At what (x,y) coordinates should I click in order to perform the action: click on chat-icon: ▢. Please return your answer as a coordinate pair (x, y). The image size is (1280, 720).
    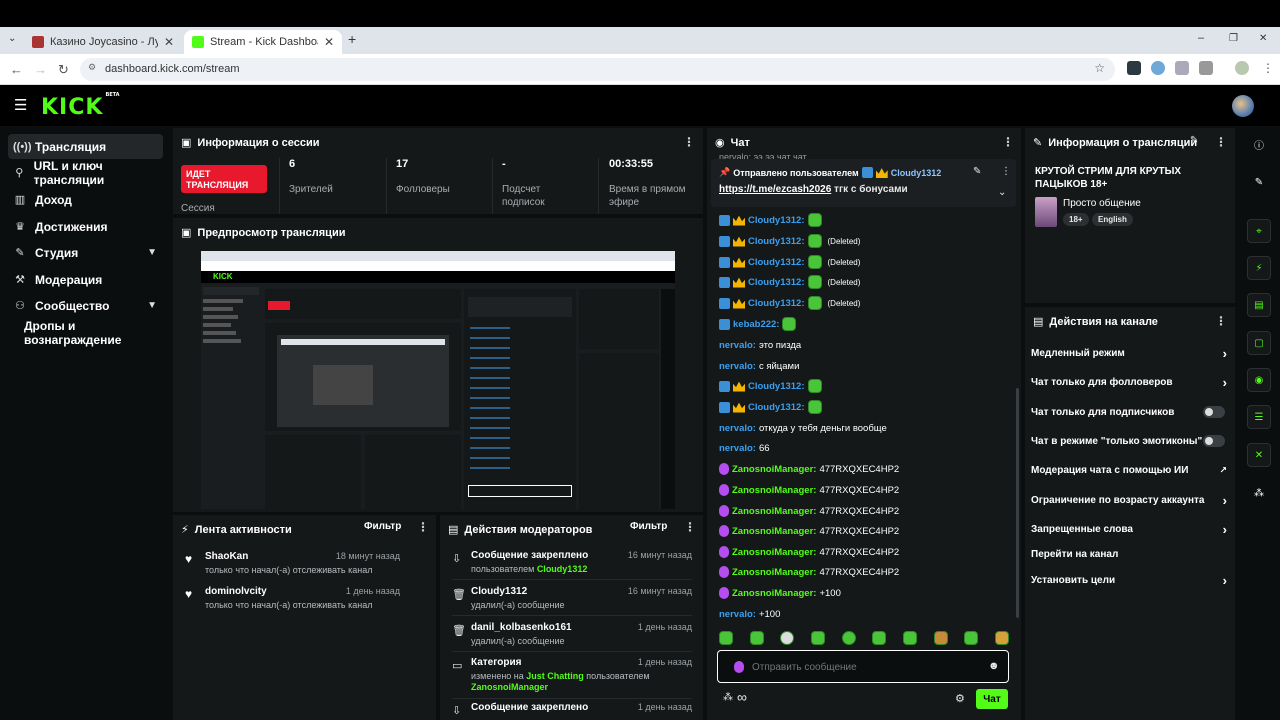
    Looking at the image, I should click on (1259, 343).